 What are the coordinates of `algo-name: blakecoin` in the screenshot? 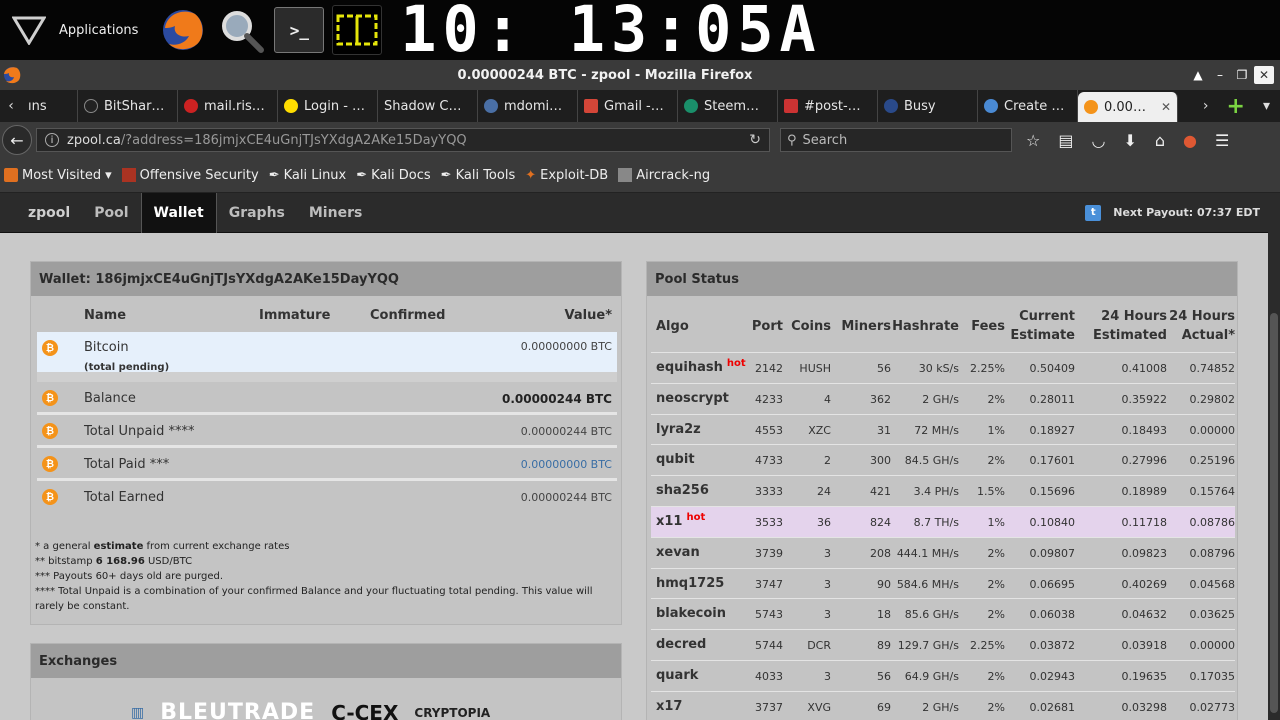 It's located at (691, 613).